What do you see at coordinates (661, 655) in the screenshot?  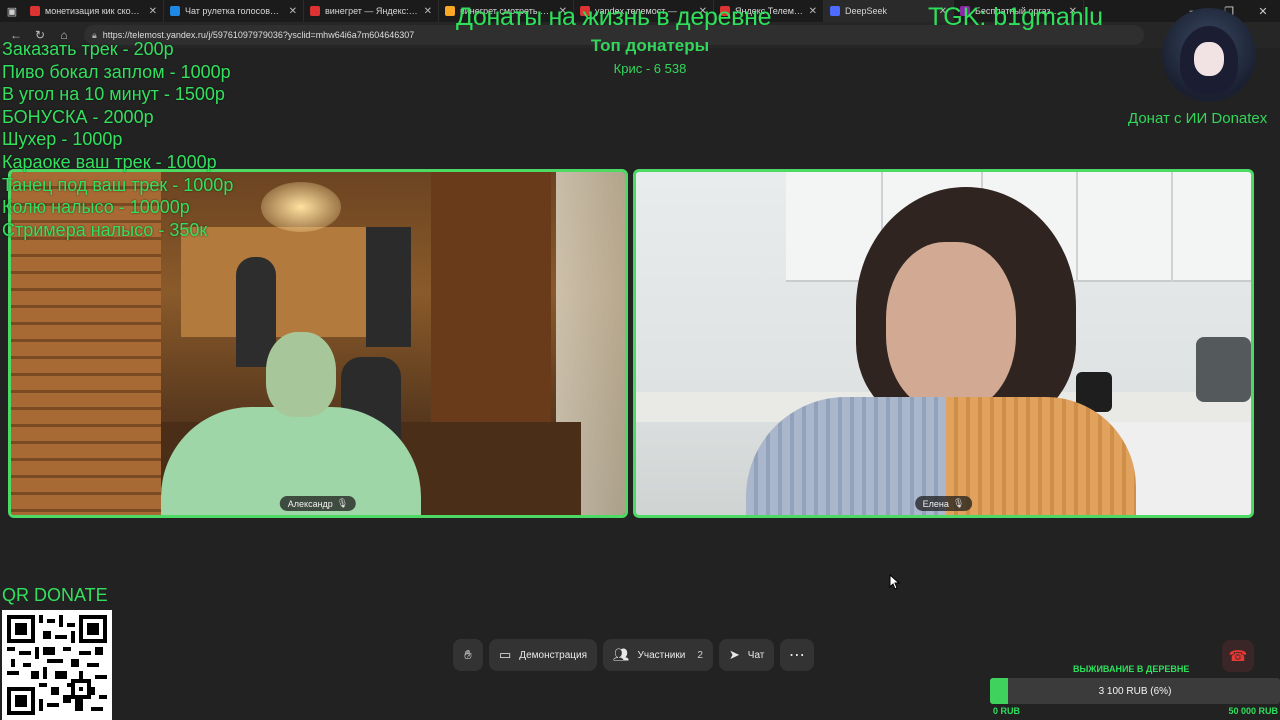 I see `participants-label: Участники` at bounding box center [661, 655].